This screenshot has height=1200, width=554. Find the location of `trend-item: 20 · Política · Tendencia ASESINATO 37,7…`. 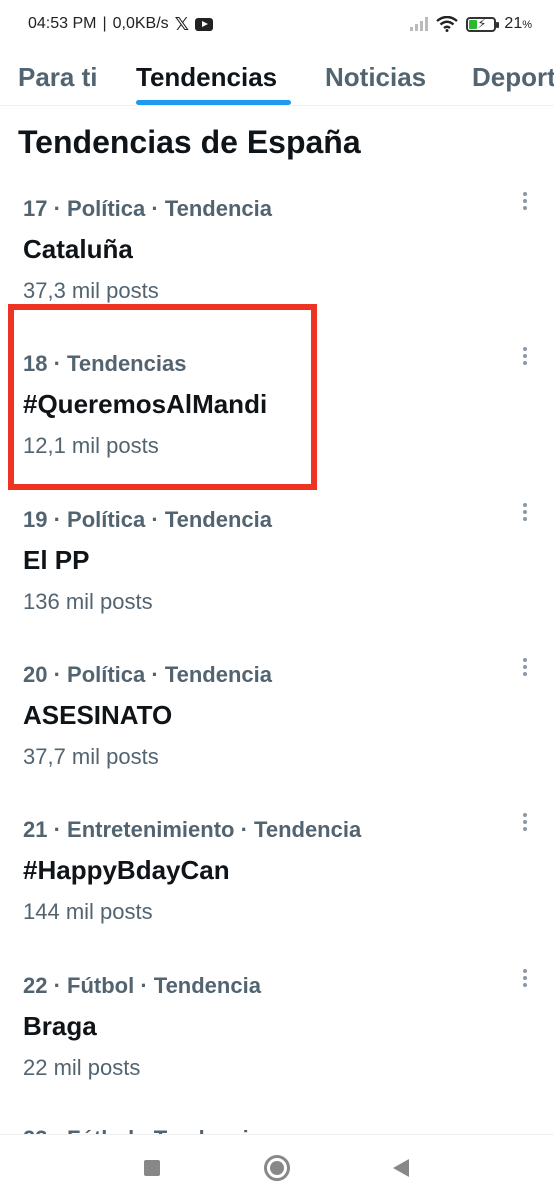

trend-item: 20 · Política · Tendencia ASESINATO 37,7… is located at coordinates (277, 737).